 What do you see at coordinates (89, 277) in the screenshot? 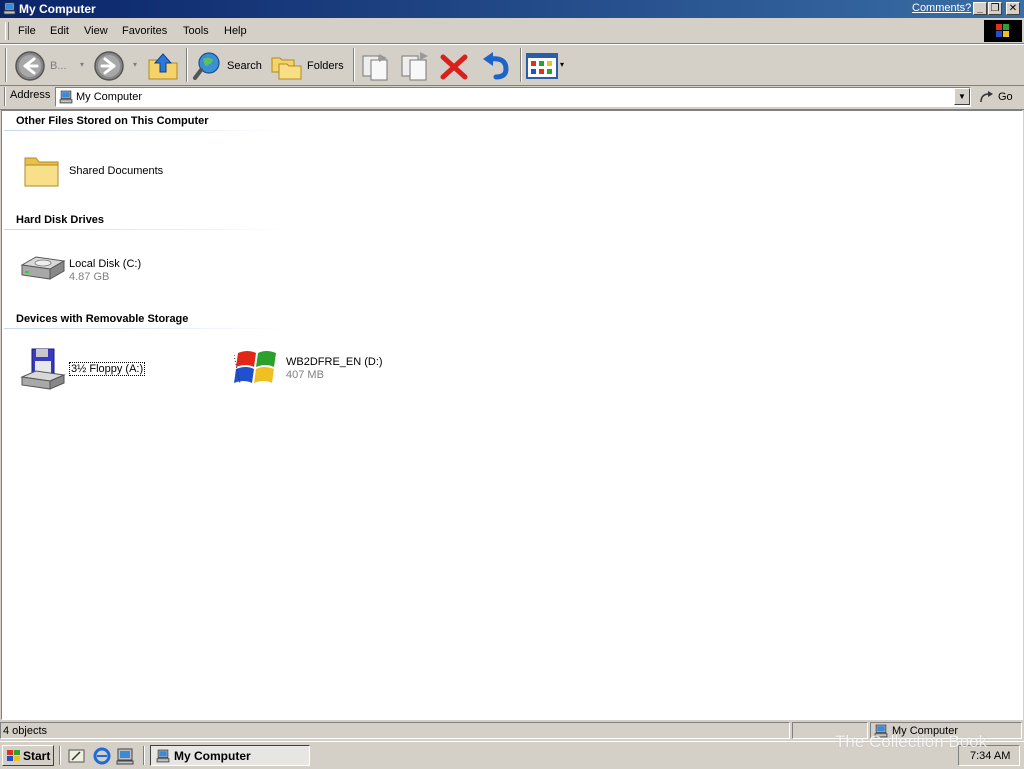
I see `item-detail: 4.87 GB` at bounding box center [89, 277].